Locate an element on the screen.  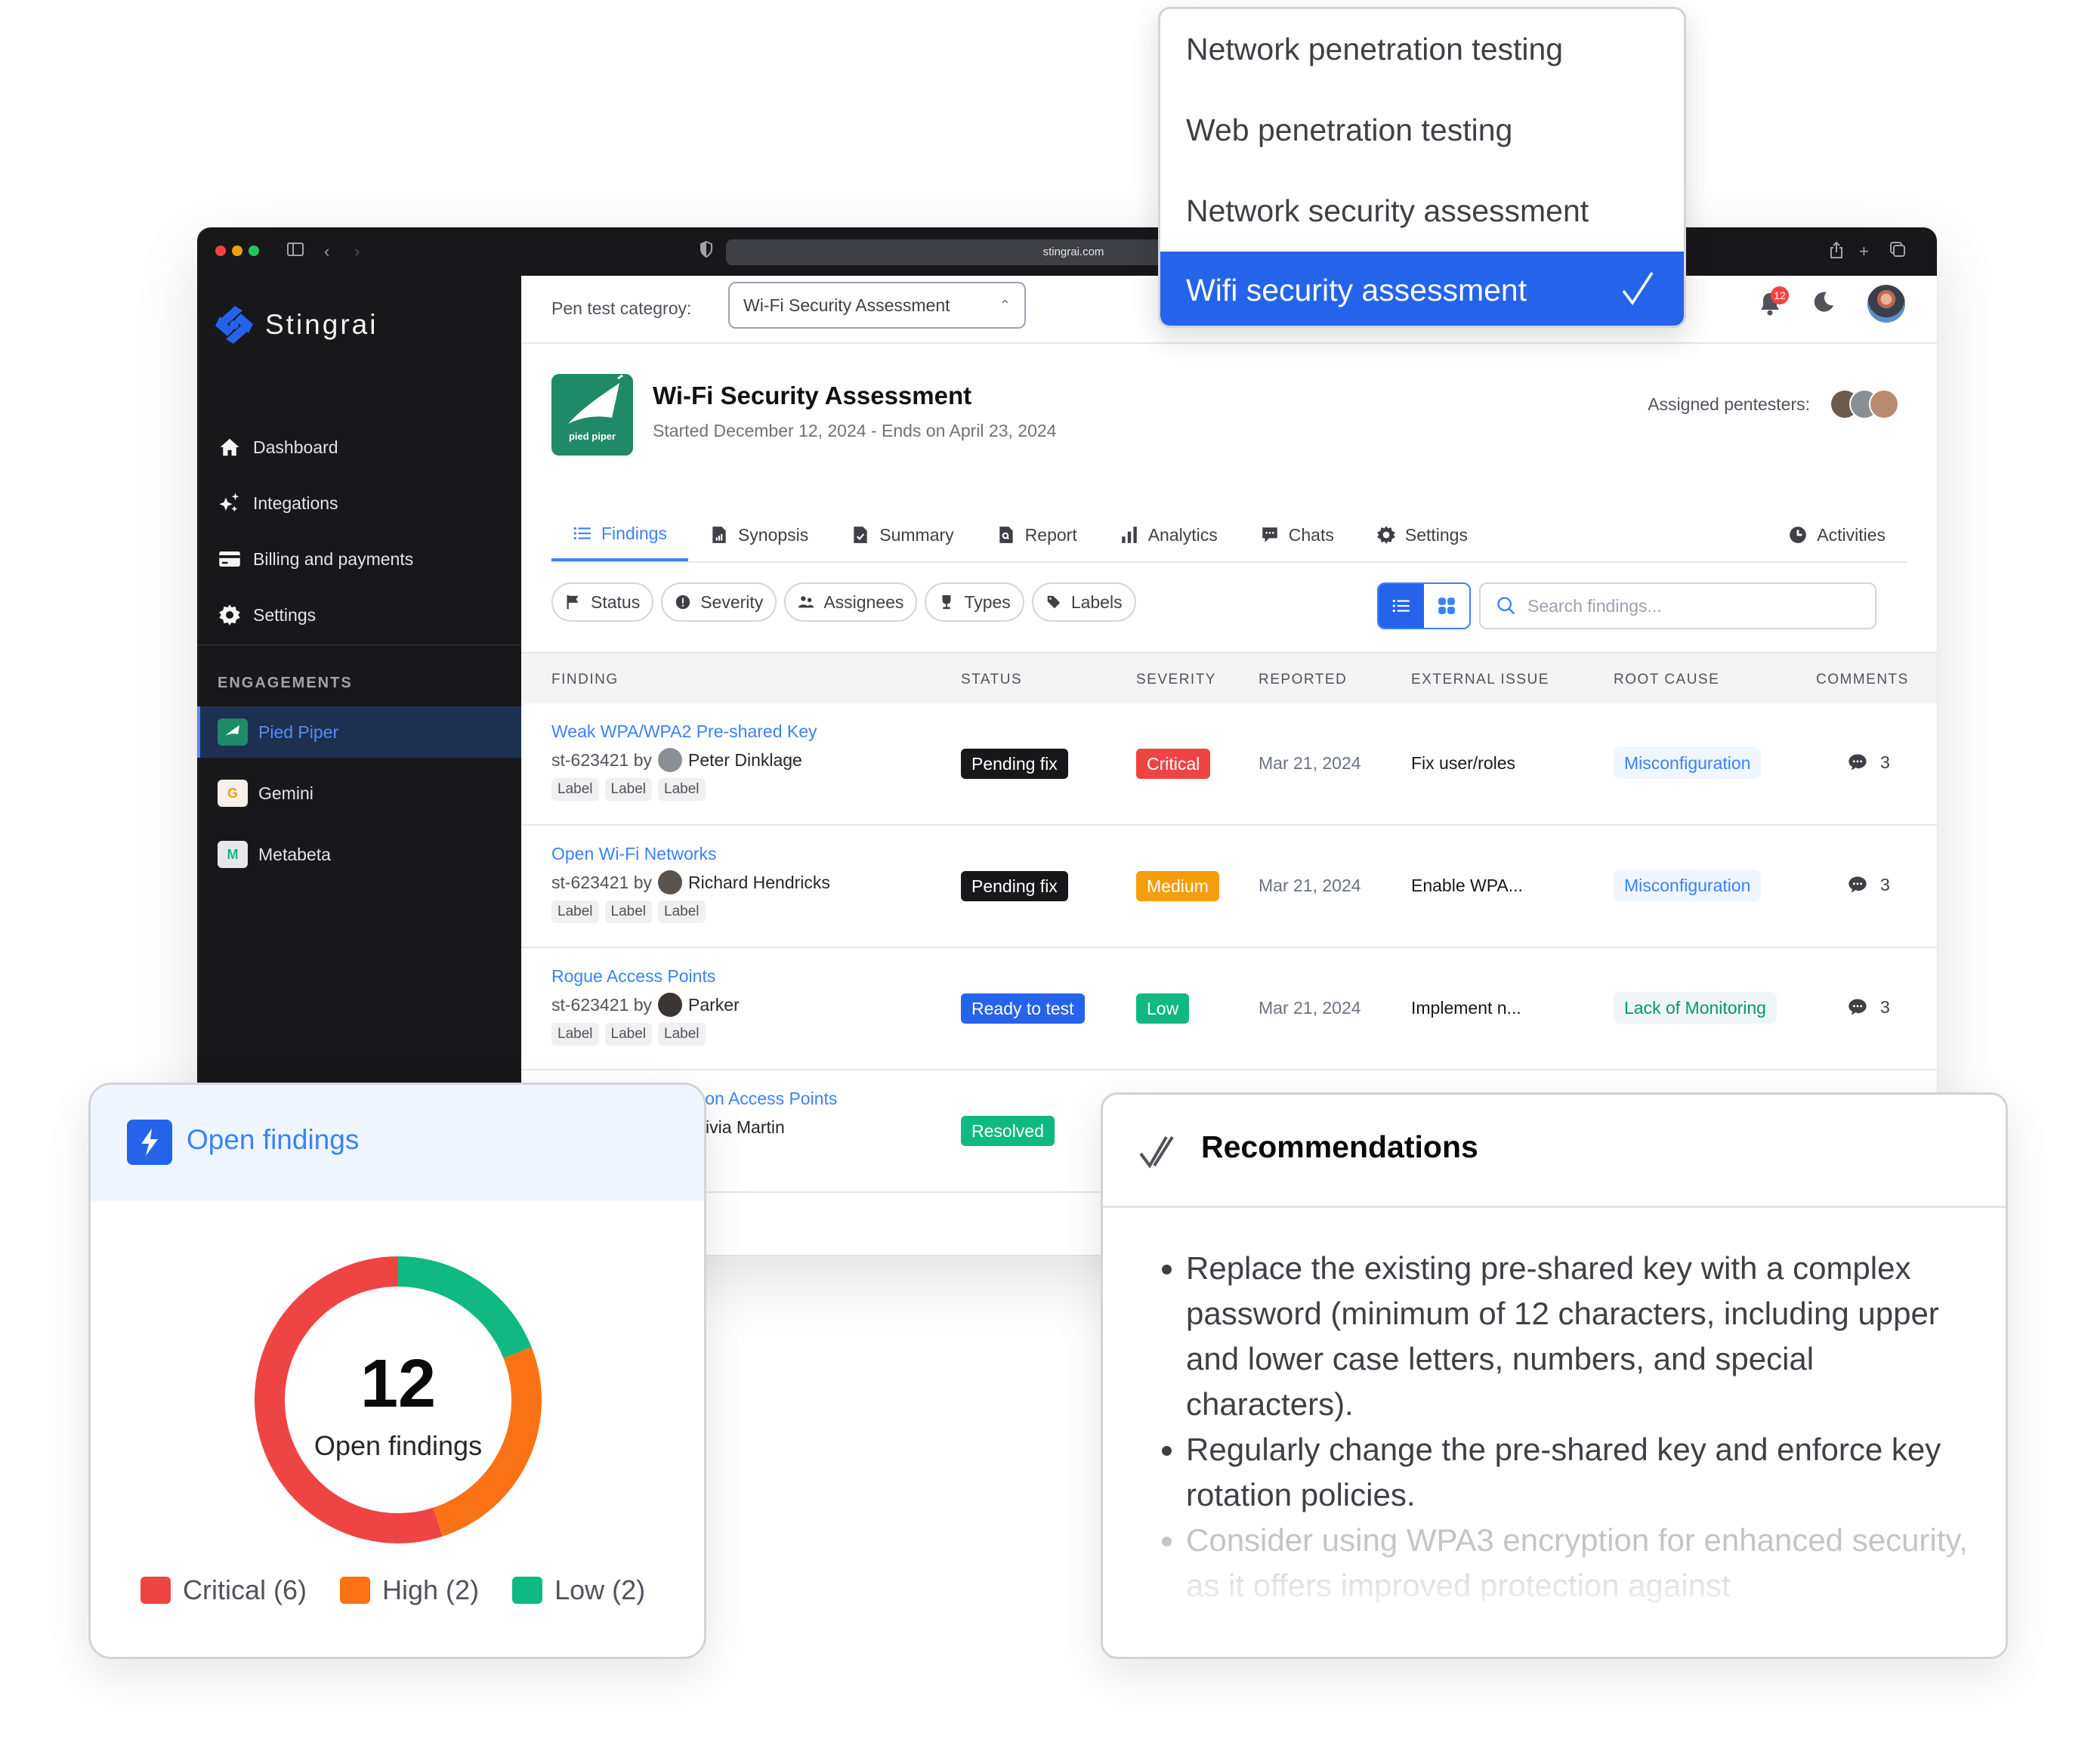
assigned-pentesters: Assigned pentesters: is located at coordinates (1773, 404).